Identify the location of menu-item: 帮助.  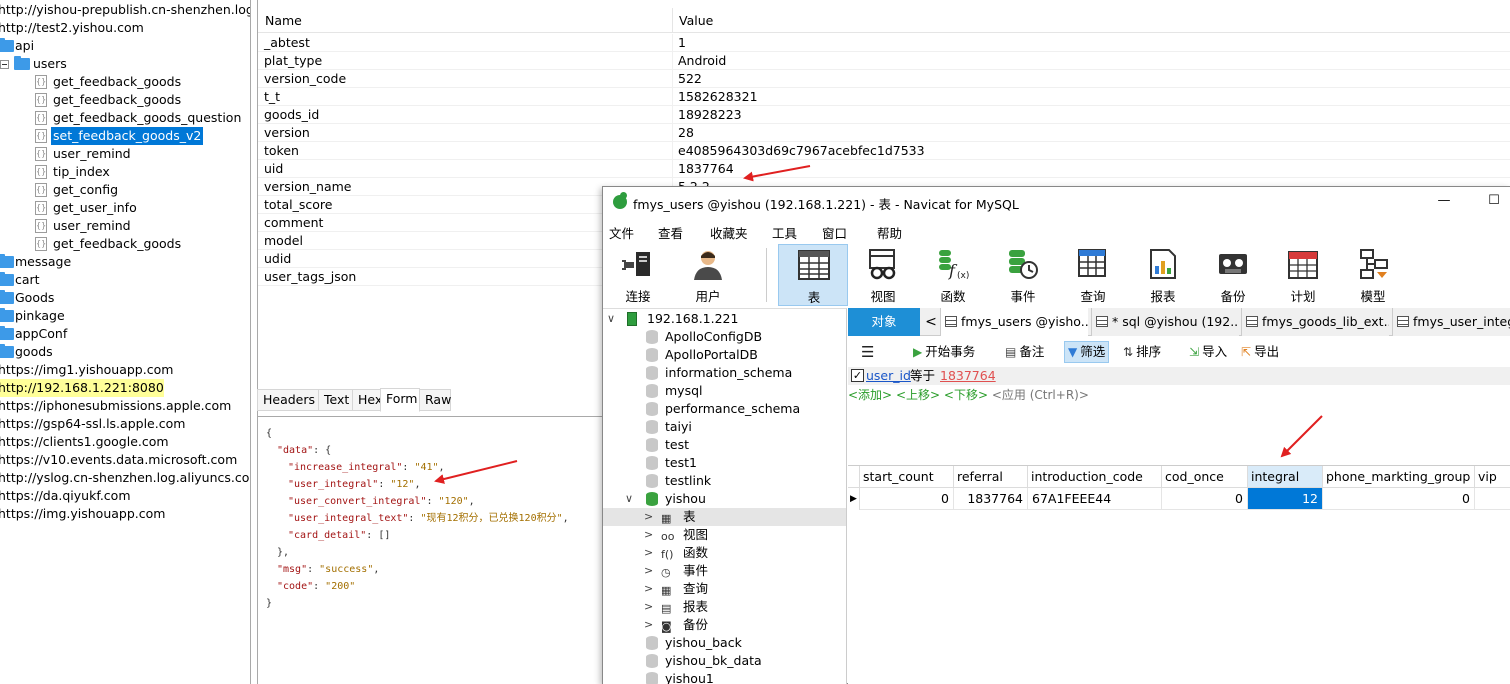
(889, 232).